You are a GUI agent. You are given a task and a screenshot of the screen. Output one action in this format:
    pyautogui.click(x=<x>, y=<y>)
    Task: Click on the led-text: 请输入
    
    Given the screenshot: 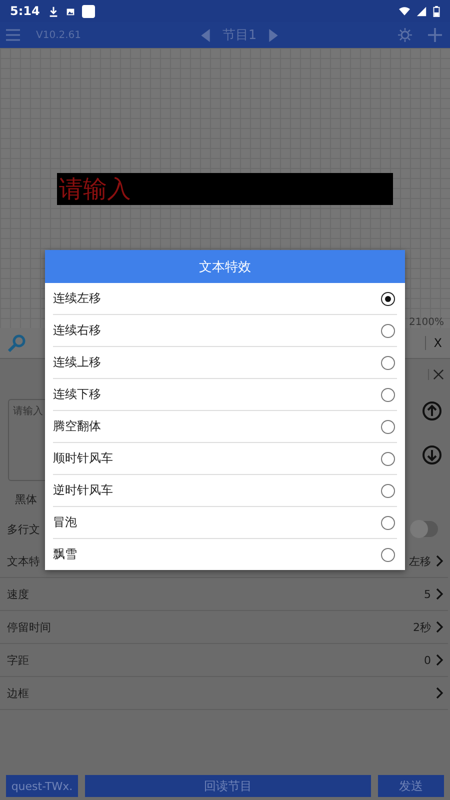 What is the action you would take?
    pyautogui.click(x=94, y=189)
    